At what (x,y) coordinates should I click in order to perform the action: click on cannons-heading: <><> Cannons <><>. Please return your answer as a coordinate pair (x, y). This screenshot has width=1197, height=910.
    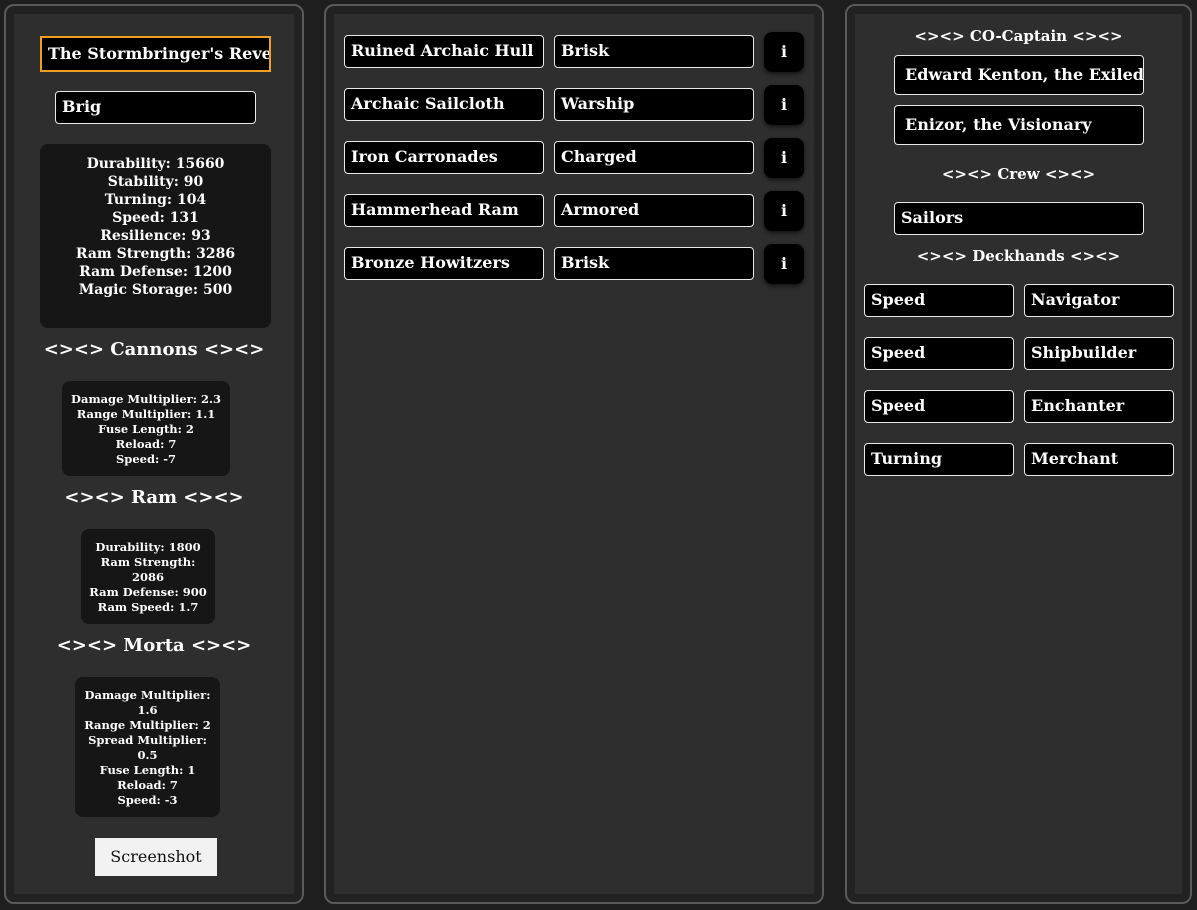
    Looking at the image, I should click on (154, 349).